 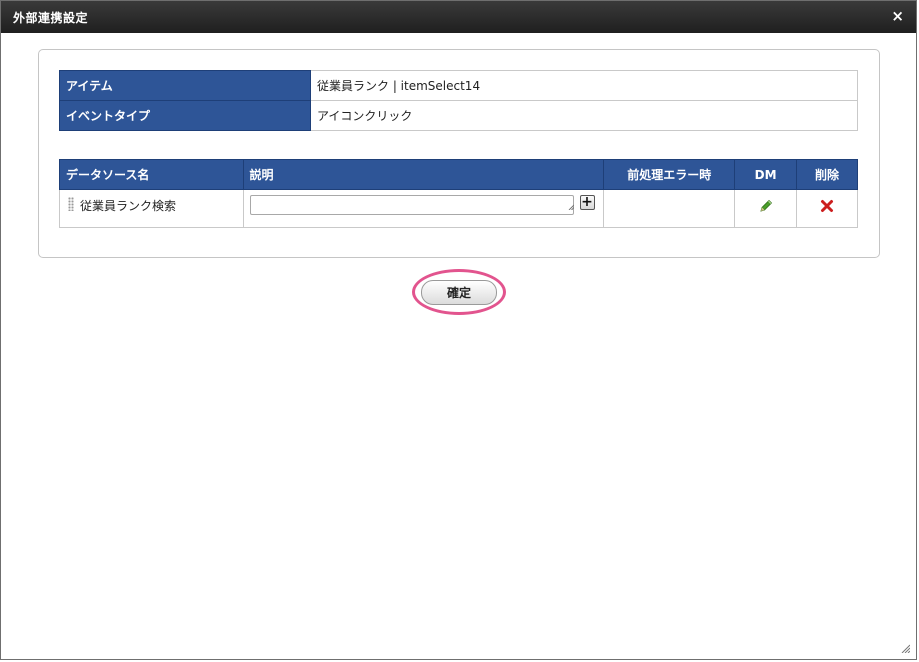 I want to click on delete-x-icon, so click(x=827, y=206).